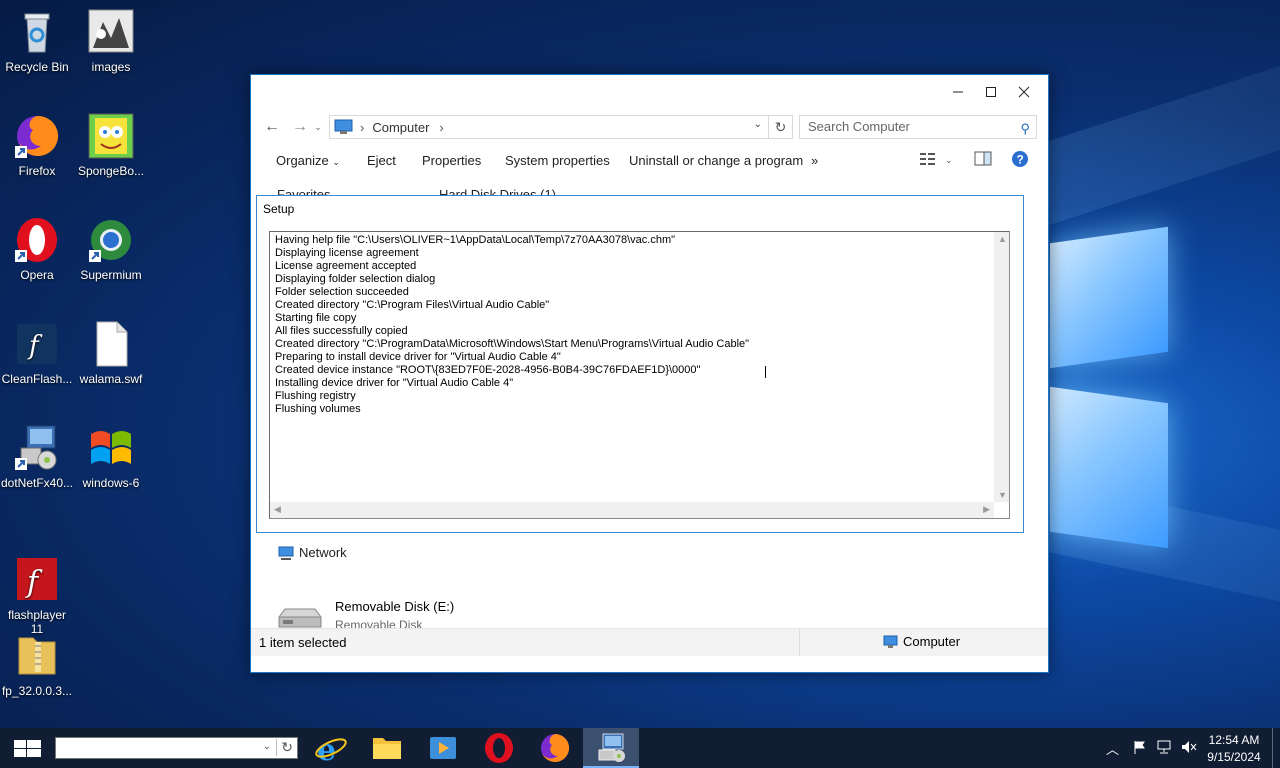  I want to click on taskbar-internet-explorer: e, so click(331, 748).